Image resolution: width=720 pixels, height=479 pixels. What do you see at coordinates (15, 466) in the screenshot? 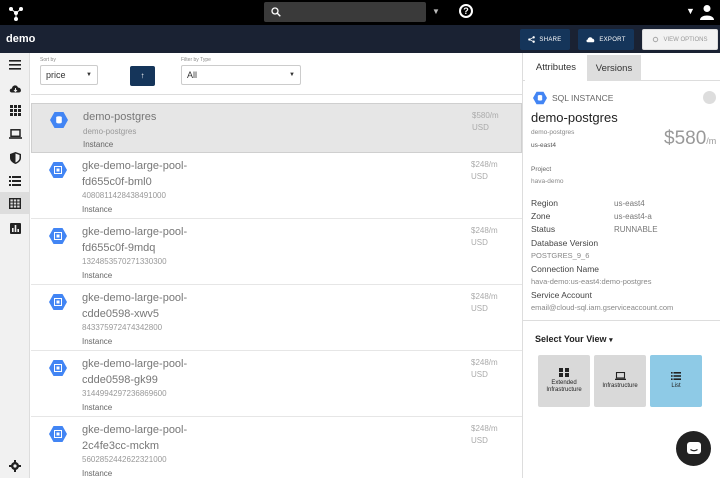
I see `gear-icon` at bounding box center [15, 466].